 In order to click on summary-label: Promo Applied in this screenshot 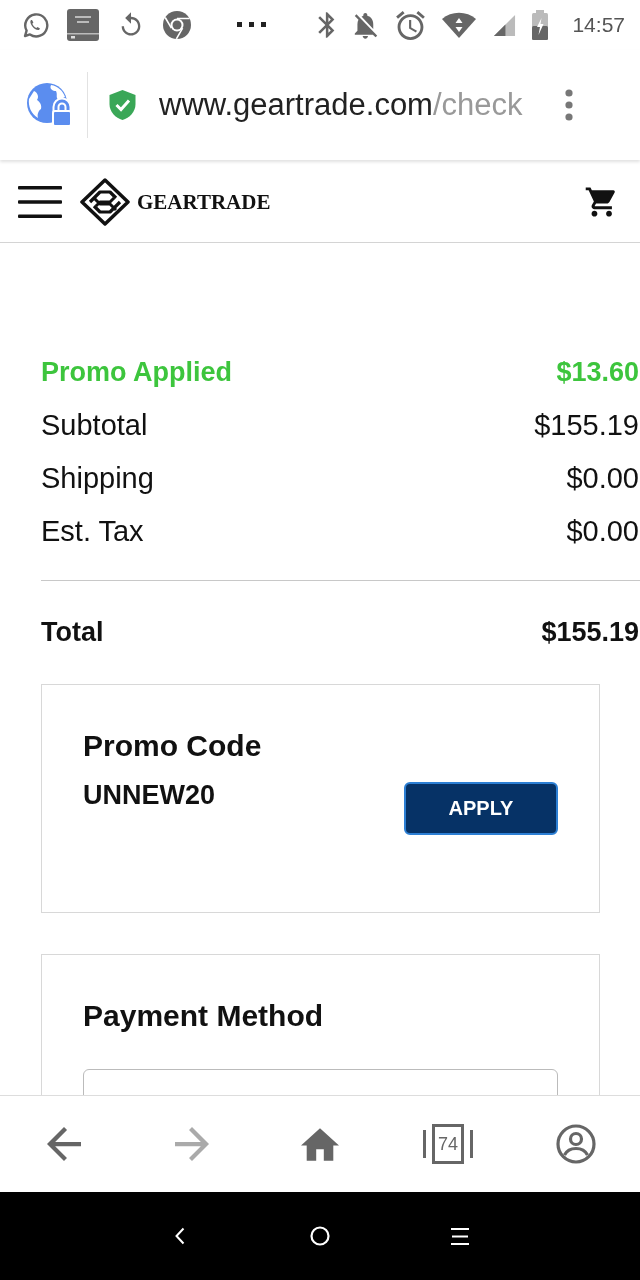, I will do `click(136, 372)`.